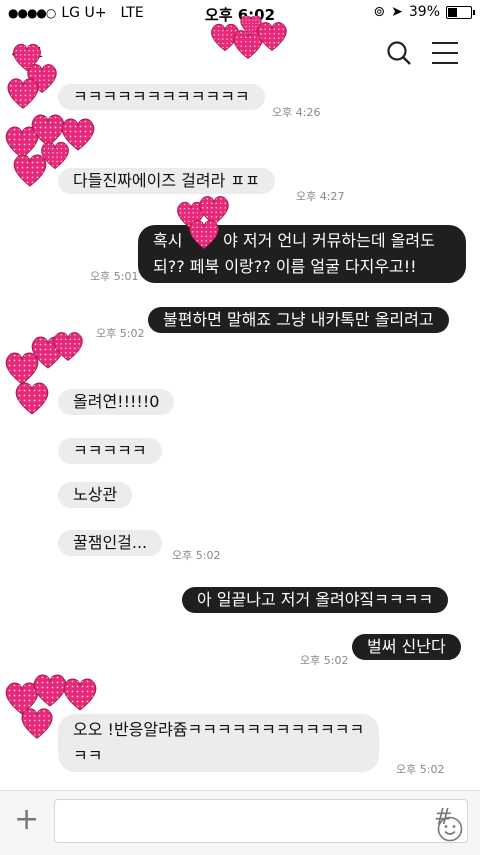 This screenshot has height=855, width=480. What do you see at coordinates (320, 196) in the screenshot?
I see `message-time: 오후 4:27` at bounding box center [320, 196].